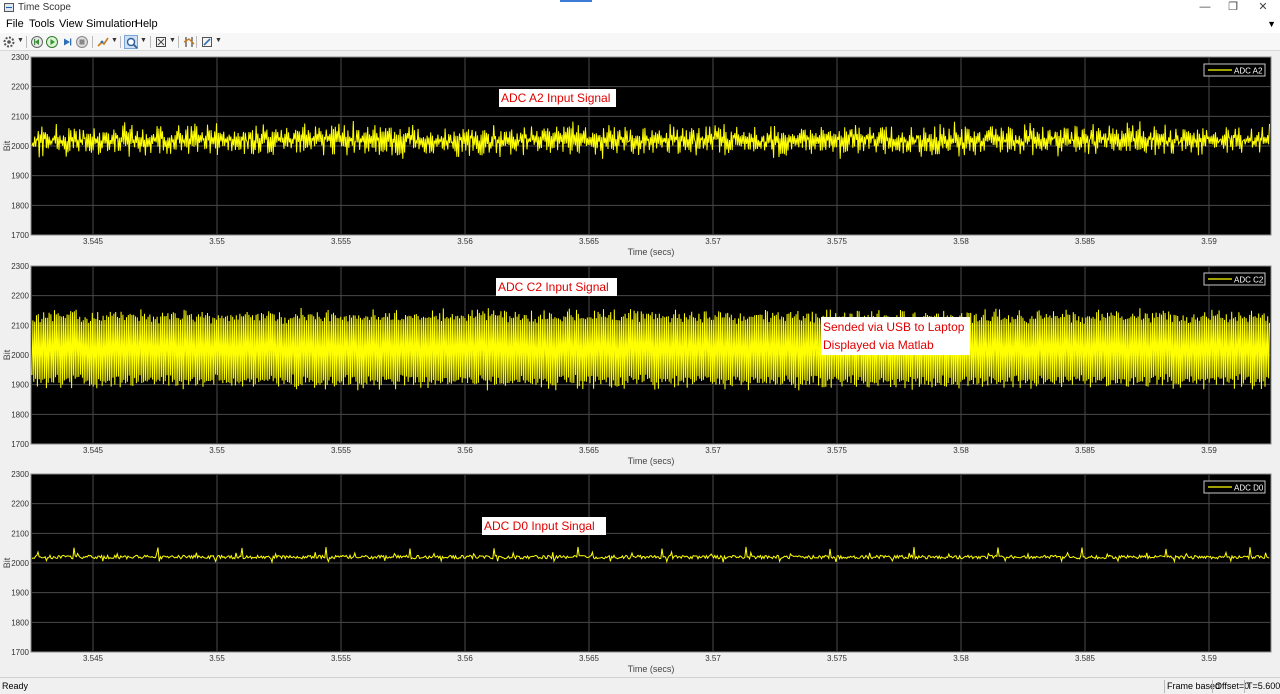 Image resolution: width=1280 pixels, height=694 pixels. What do you see at coordinates (15, 24) in the screenshot?
I see `menu-file: File` at bounding box center [15, 24].